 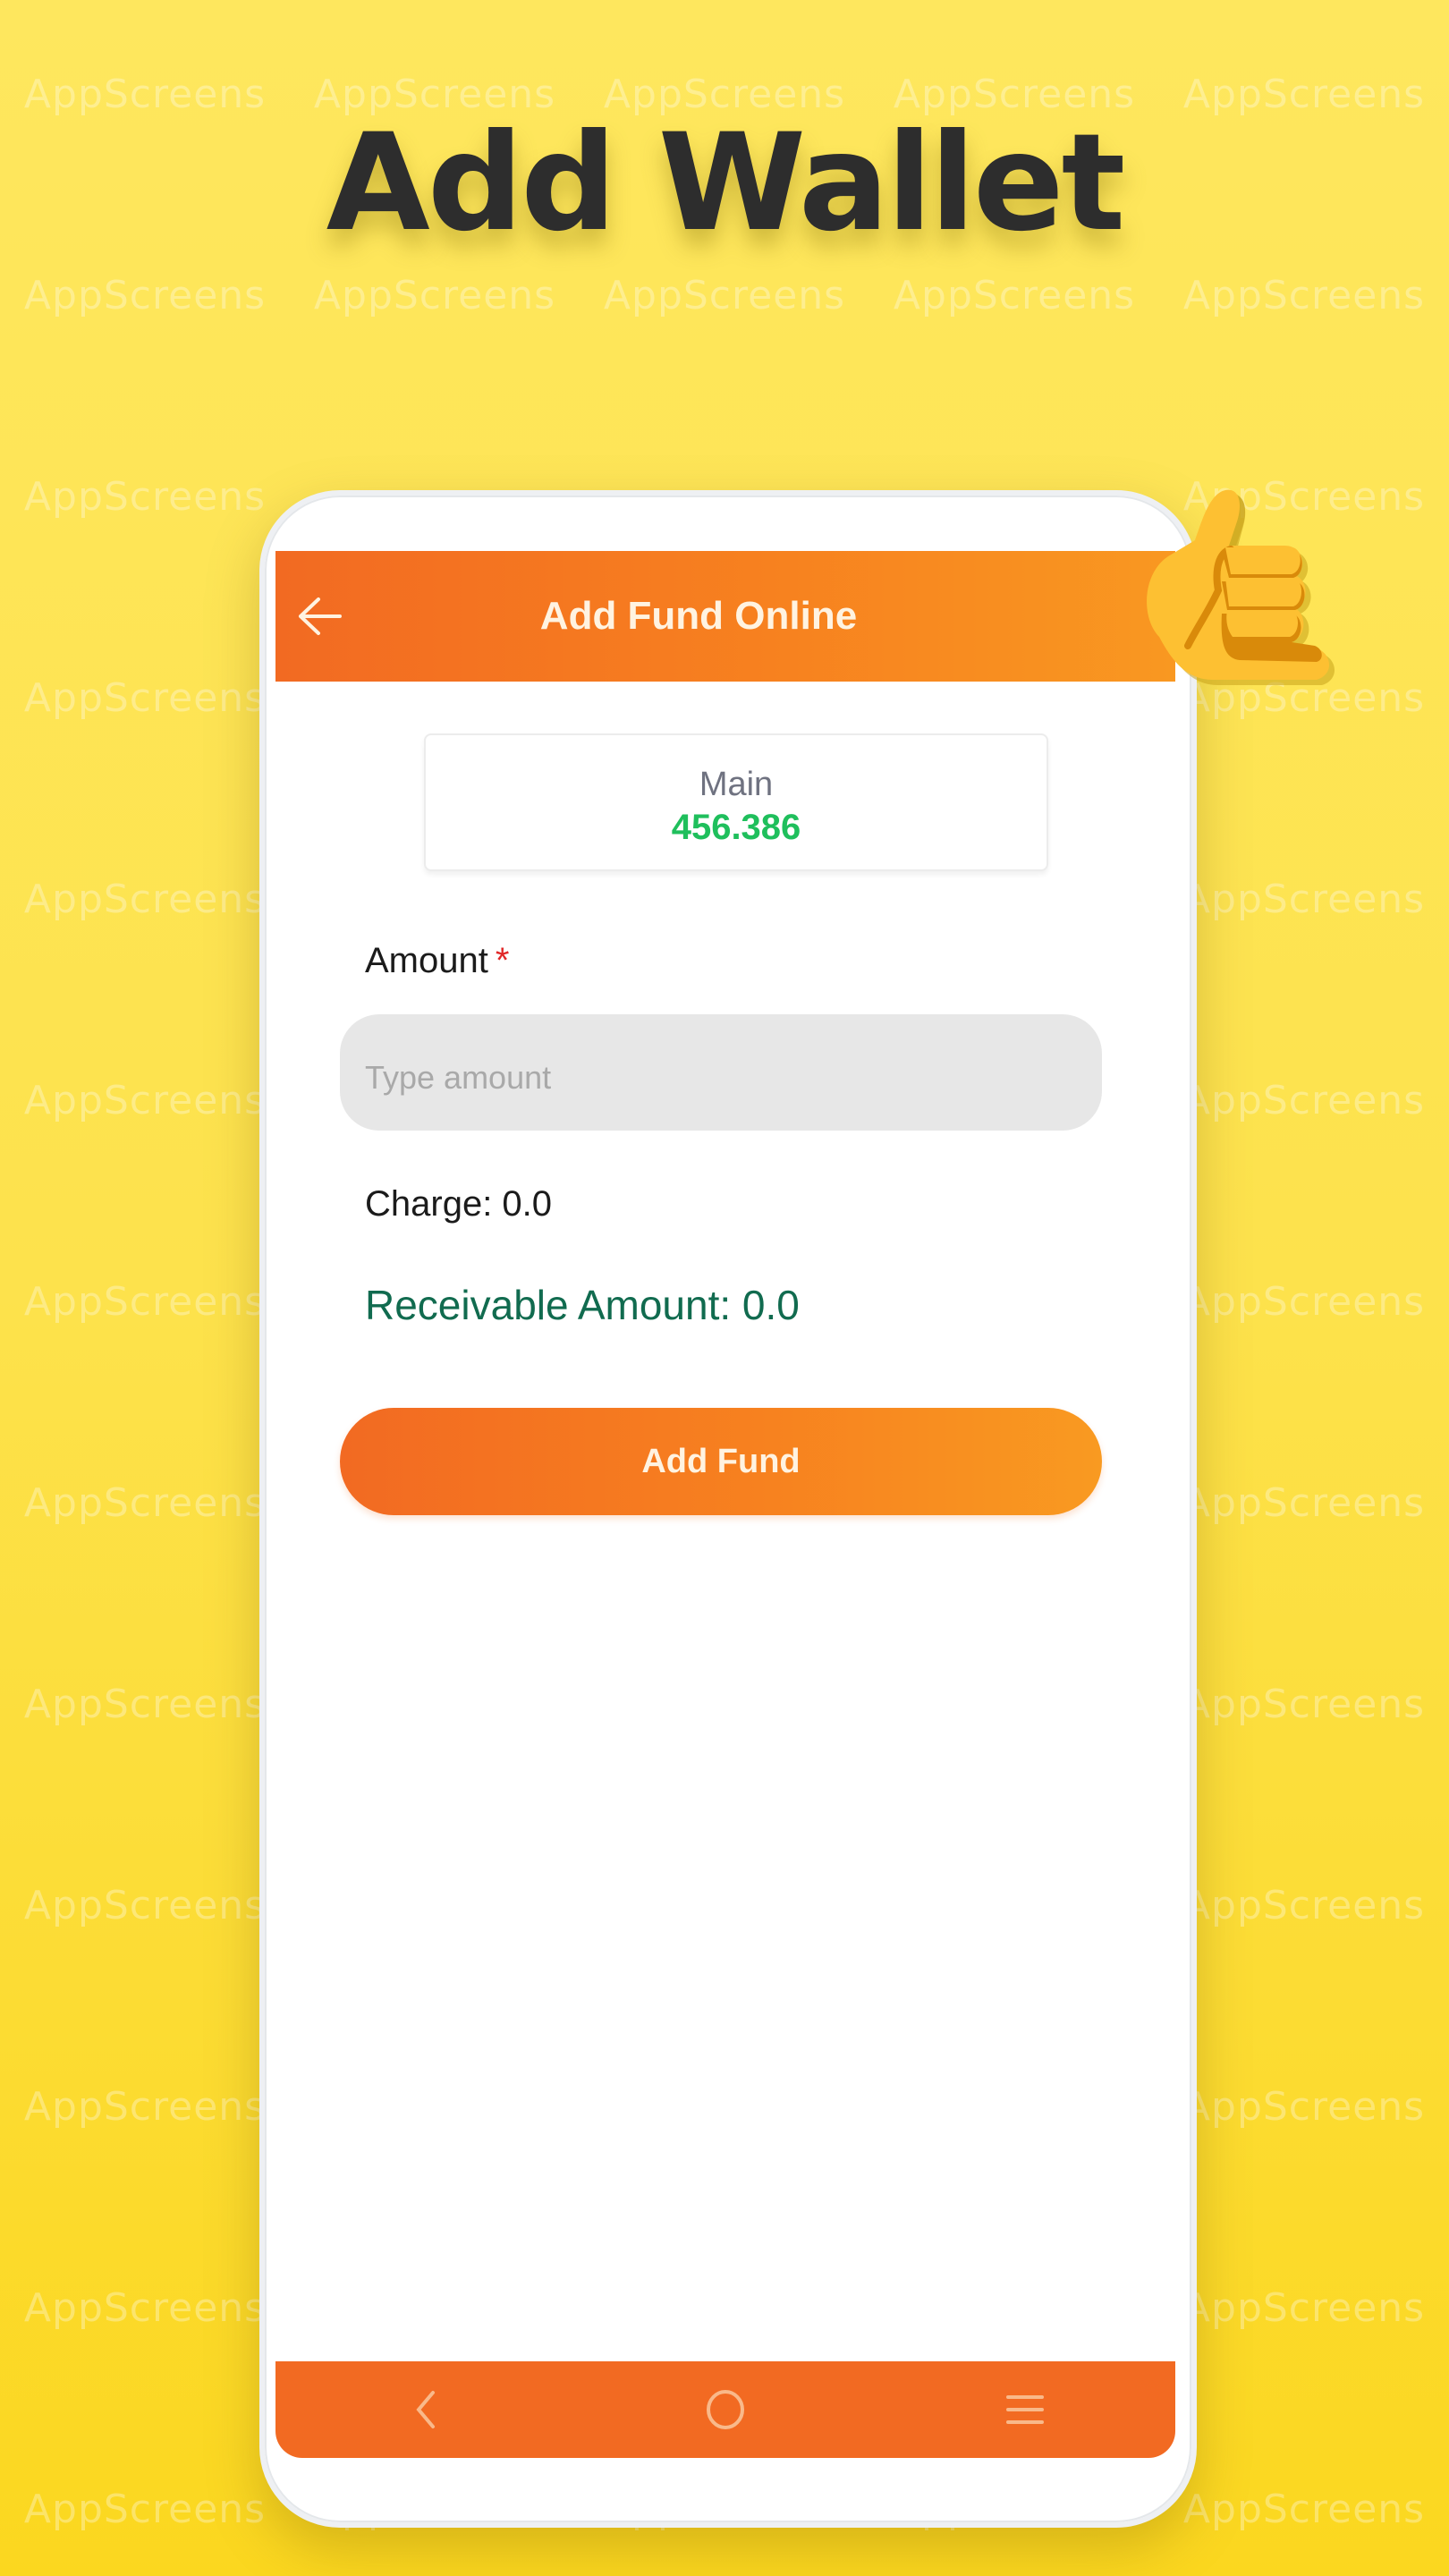 I want to click on app-bar: Add Fund Online, so click(x=725, y=616).